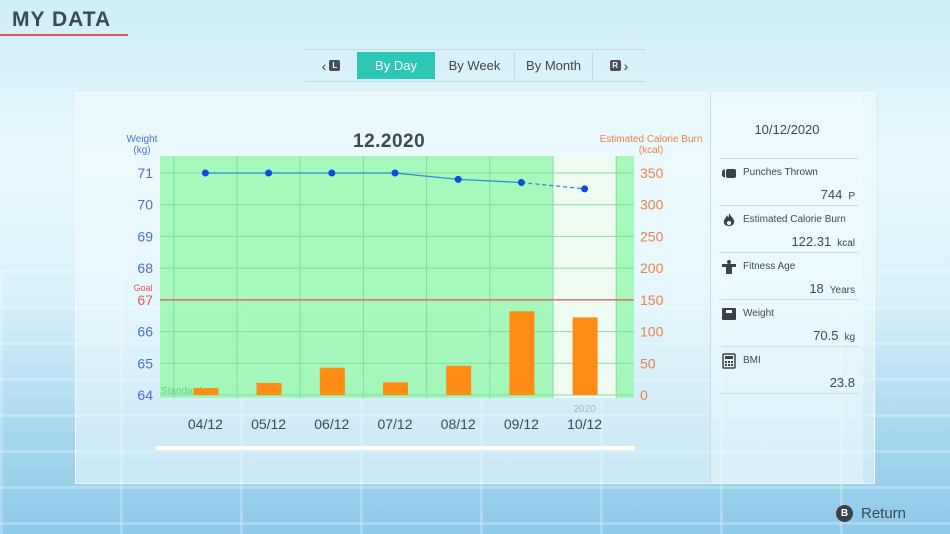 The height and width of the screenshot is (534, 950). I want to click on stat-weight: Weight 70.5 kg, so click(789, 322).